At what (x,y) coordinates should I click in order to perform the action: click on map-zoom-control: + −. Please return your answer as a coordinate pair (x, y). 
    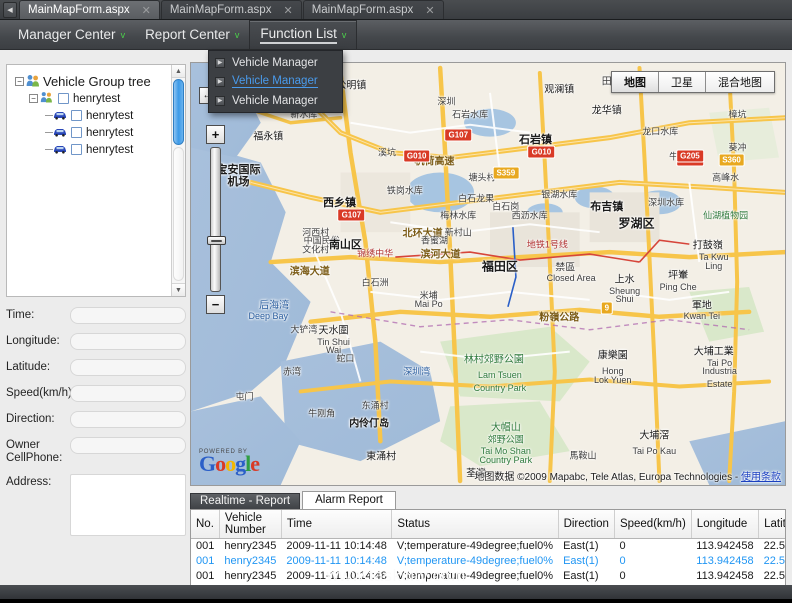
    Looking at the image, I should click on (217, 219).